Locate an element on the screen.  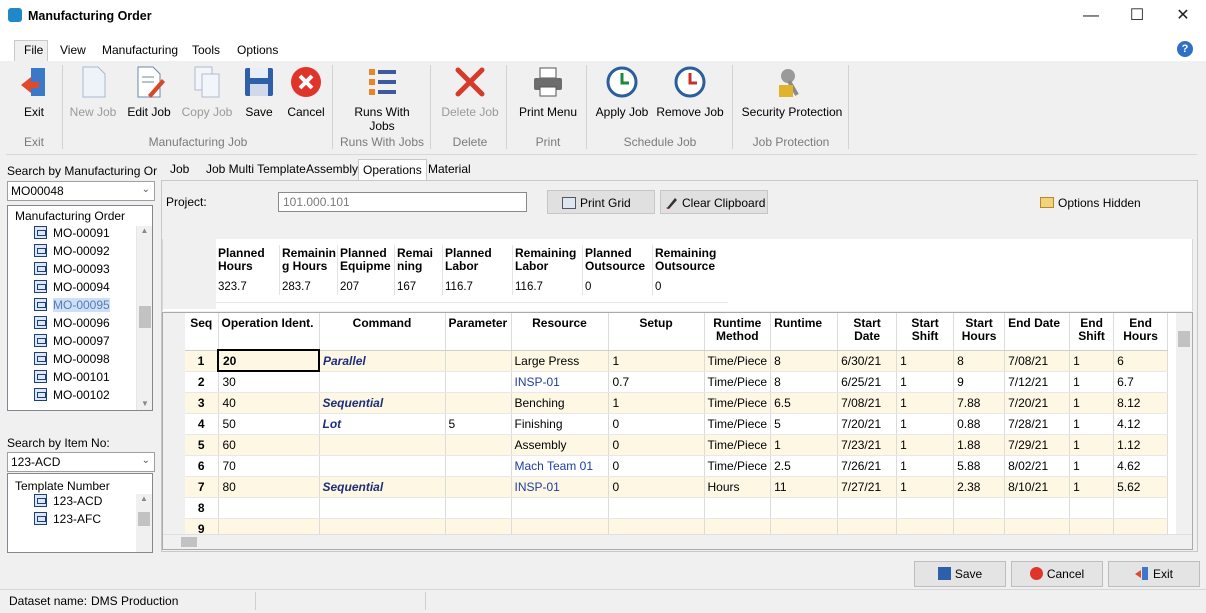
cancel-button: Cancel is located at coordinates (1057, 574).